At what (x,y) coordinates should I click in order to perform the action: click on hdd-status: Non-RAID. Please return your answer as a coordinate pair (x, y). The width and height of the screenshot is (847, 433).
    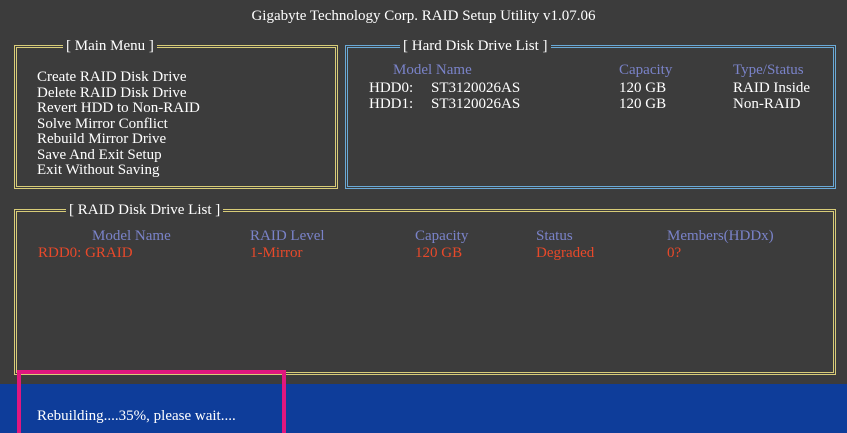
    Looking at the image, I should click on (767, 104).